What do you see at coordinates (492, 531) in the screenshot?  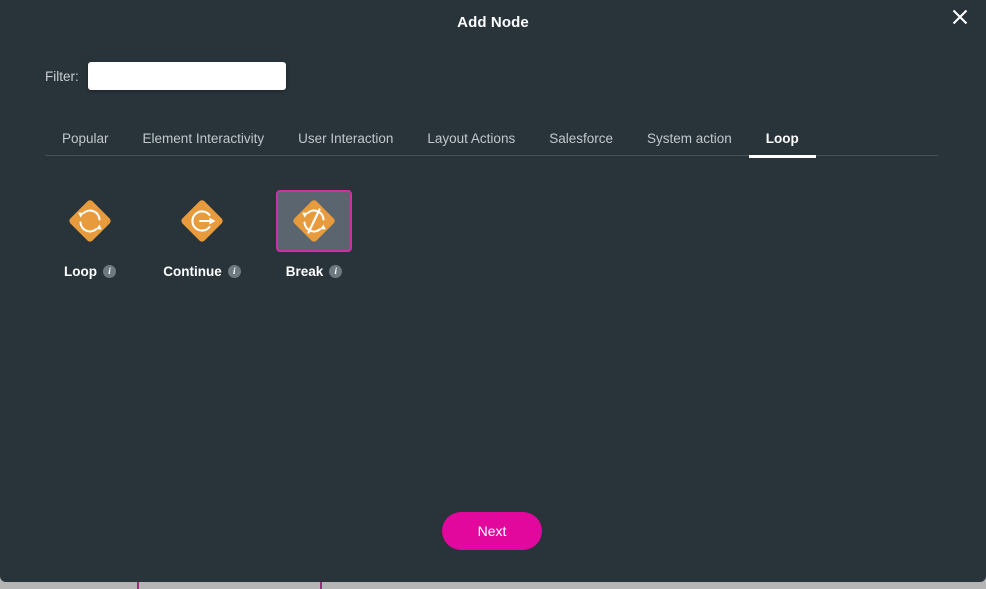 I see `next-button: Next` at bounding box center [492, 531].